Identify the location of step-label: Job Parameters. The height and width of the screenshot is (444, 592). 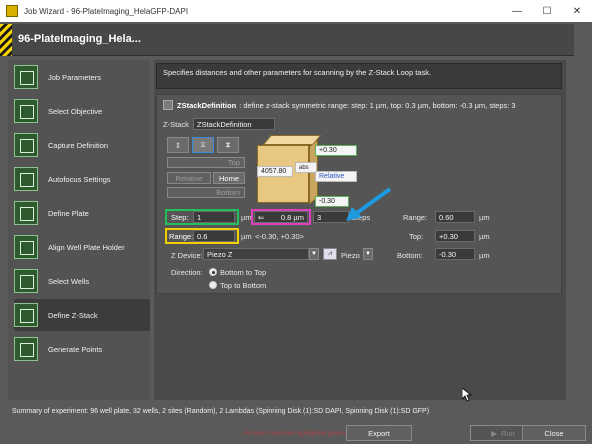
(74, 77).